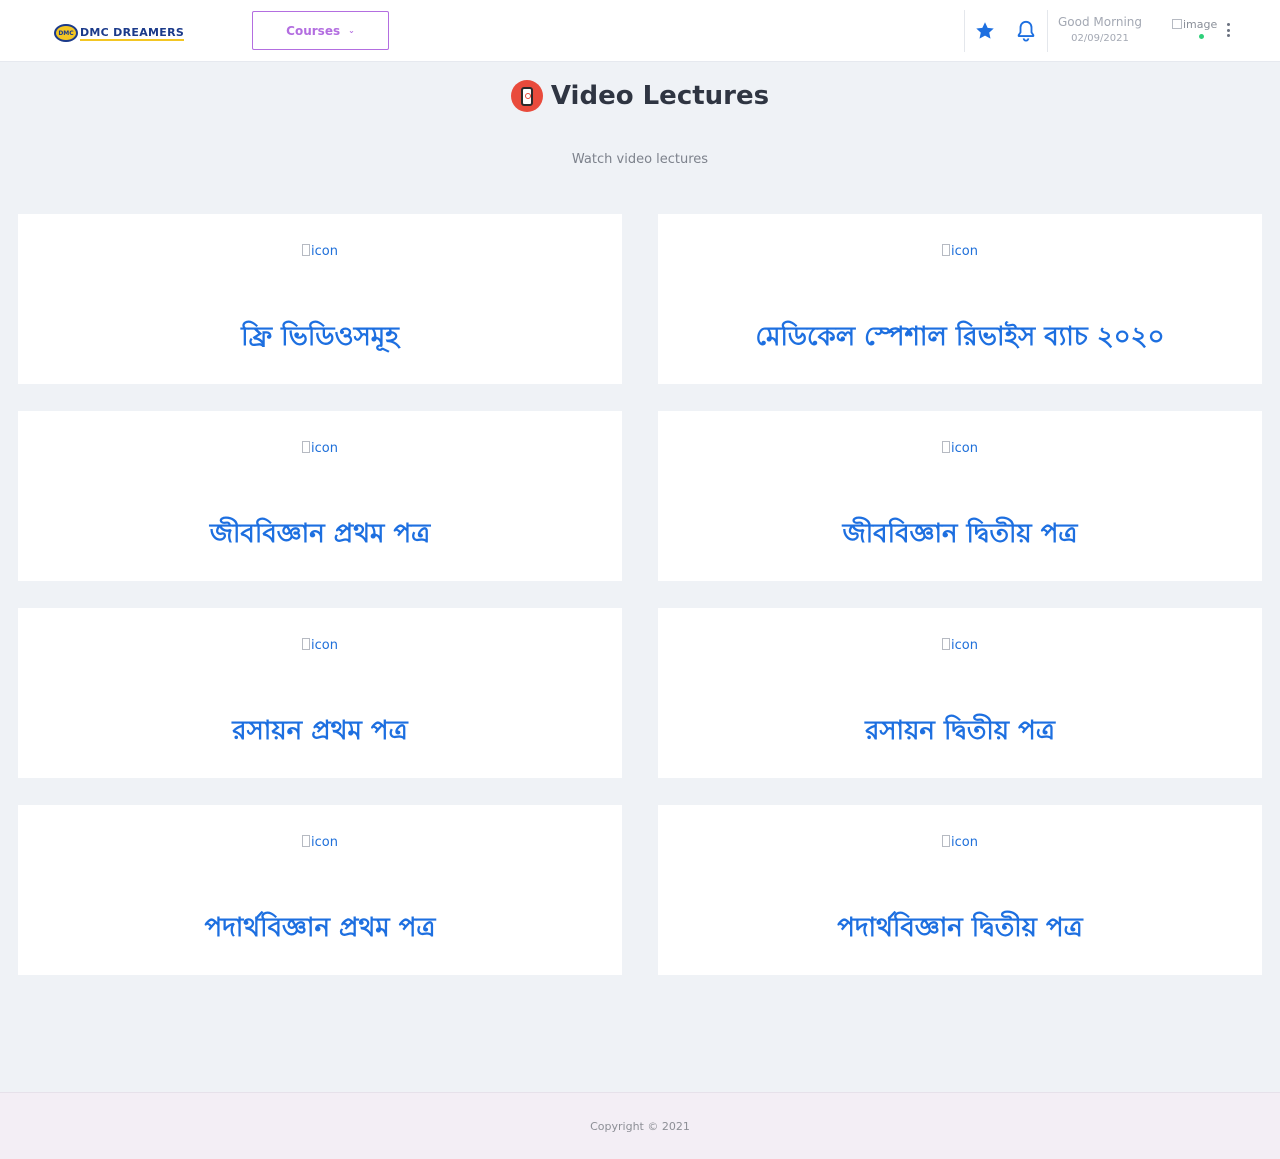  I want to click on page-subtitle: Watch video lectures, so click(640, 159).